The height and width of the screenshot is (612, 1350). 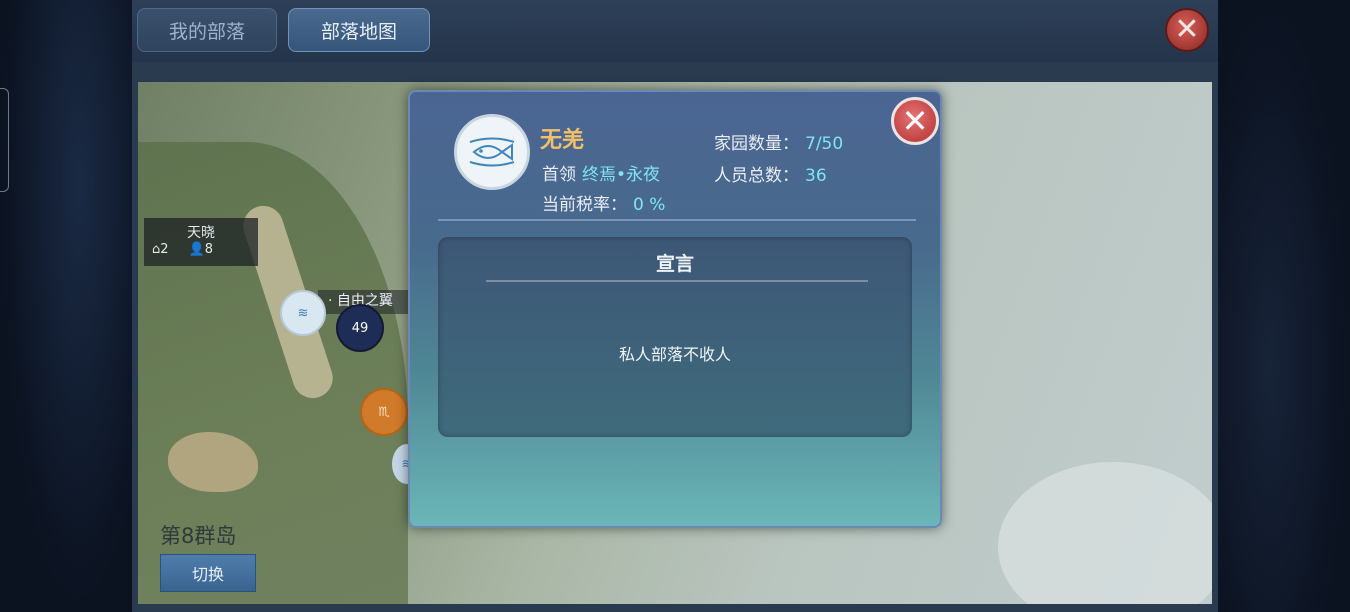 I want to click on fish-icon: ≋, so click(x=303, y=313).